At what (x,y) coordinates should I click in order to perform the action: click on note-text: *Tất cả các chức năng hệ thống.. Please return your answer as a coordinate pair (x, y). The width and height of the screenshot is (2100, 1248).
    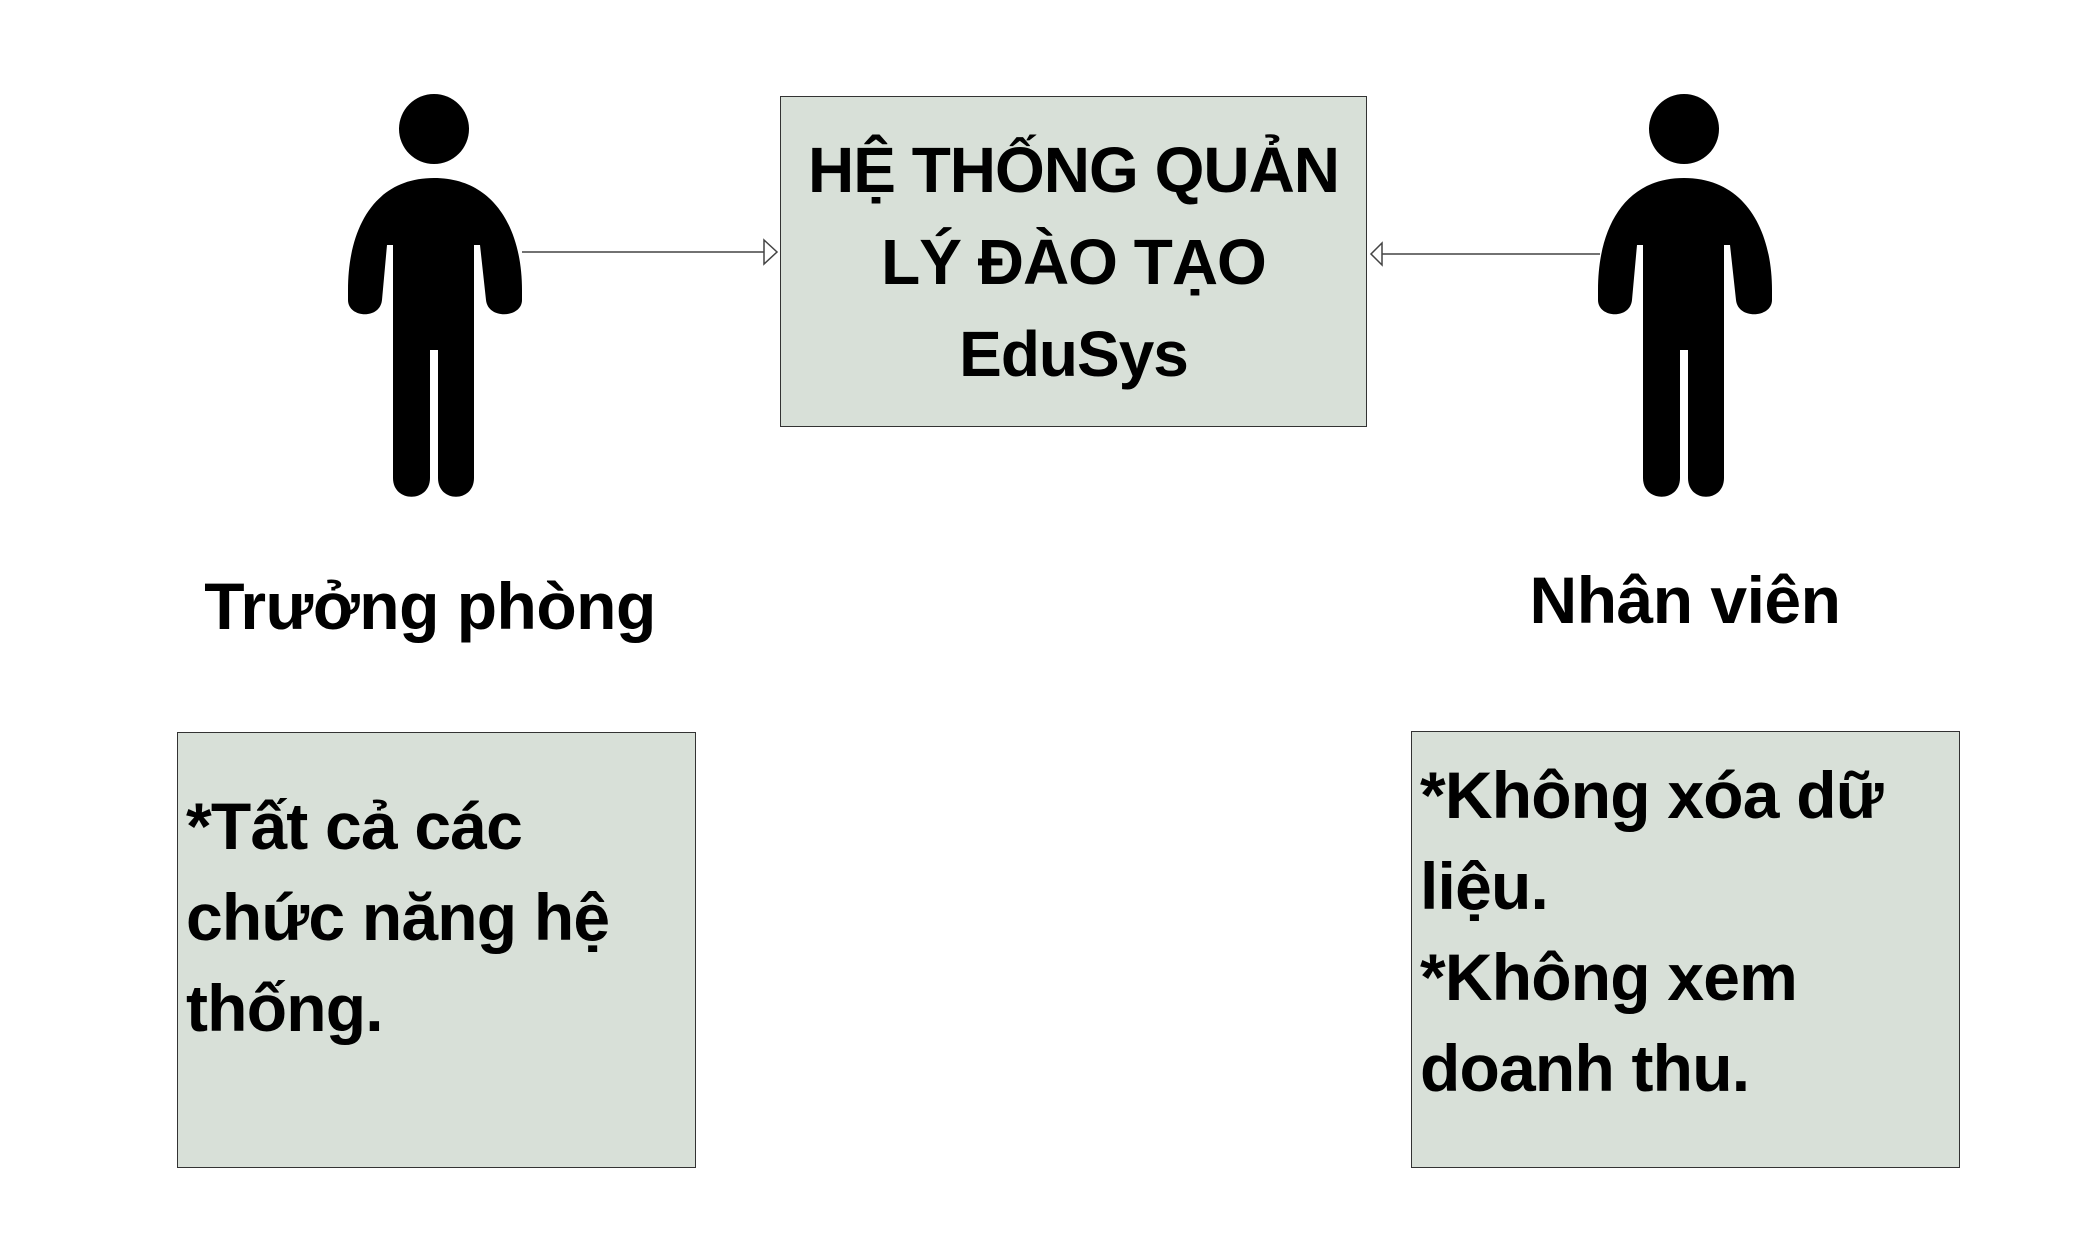
    Looking at the image, I should click on (436, 917).